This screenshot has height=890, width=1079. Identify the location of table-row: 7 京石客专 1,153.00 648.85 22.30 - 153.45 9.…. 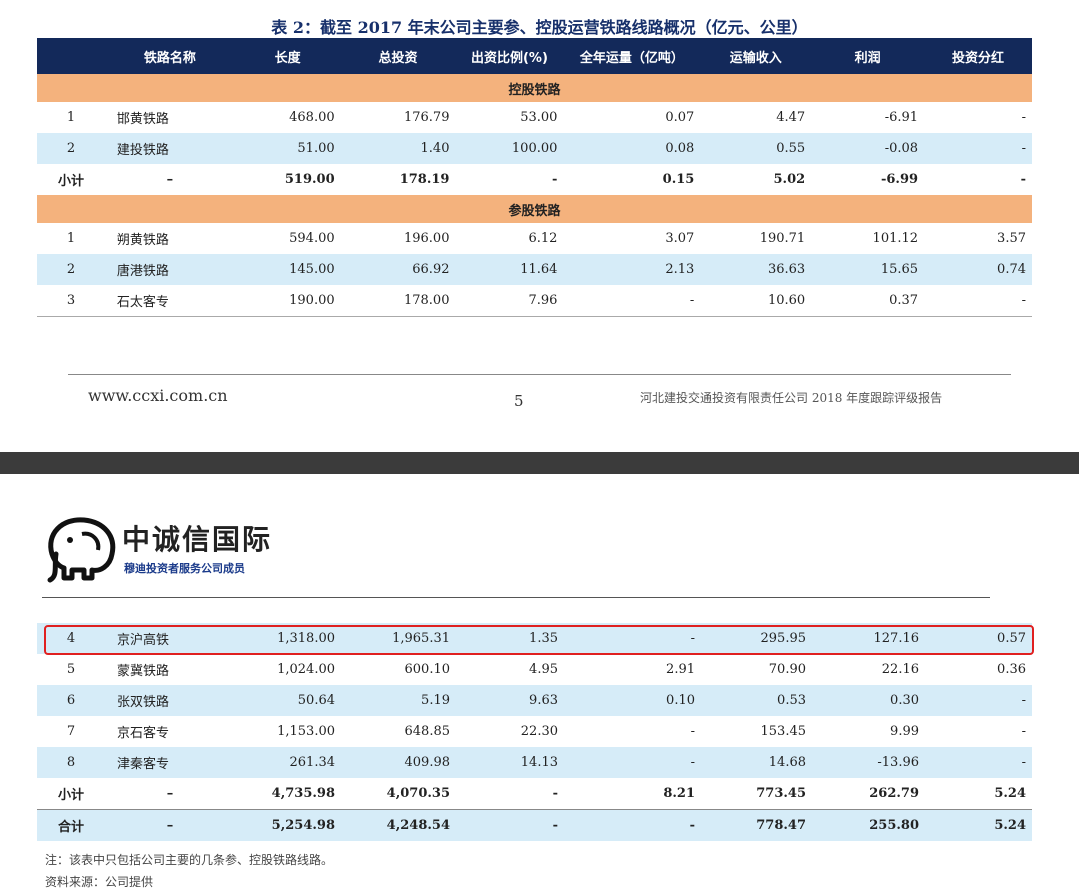
(534, 731).